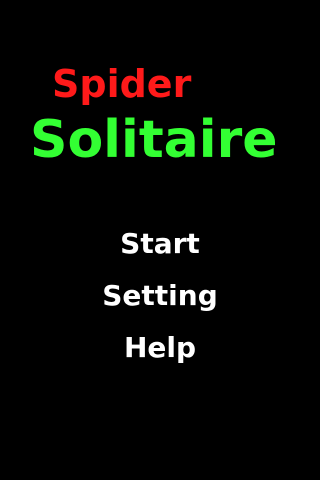 This screenshot has height=480, width=320. What do you see at coordinates (160, 244) in the screenshot?
I see `start-button: Start` at bounding box center [160, 244].